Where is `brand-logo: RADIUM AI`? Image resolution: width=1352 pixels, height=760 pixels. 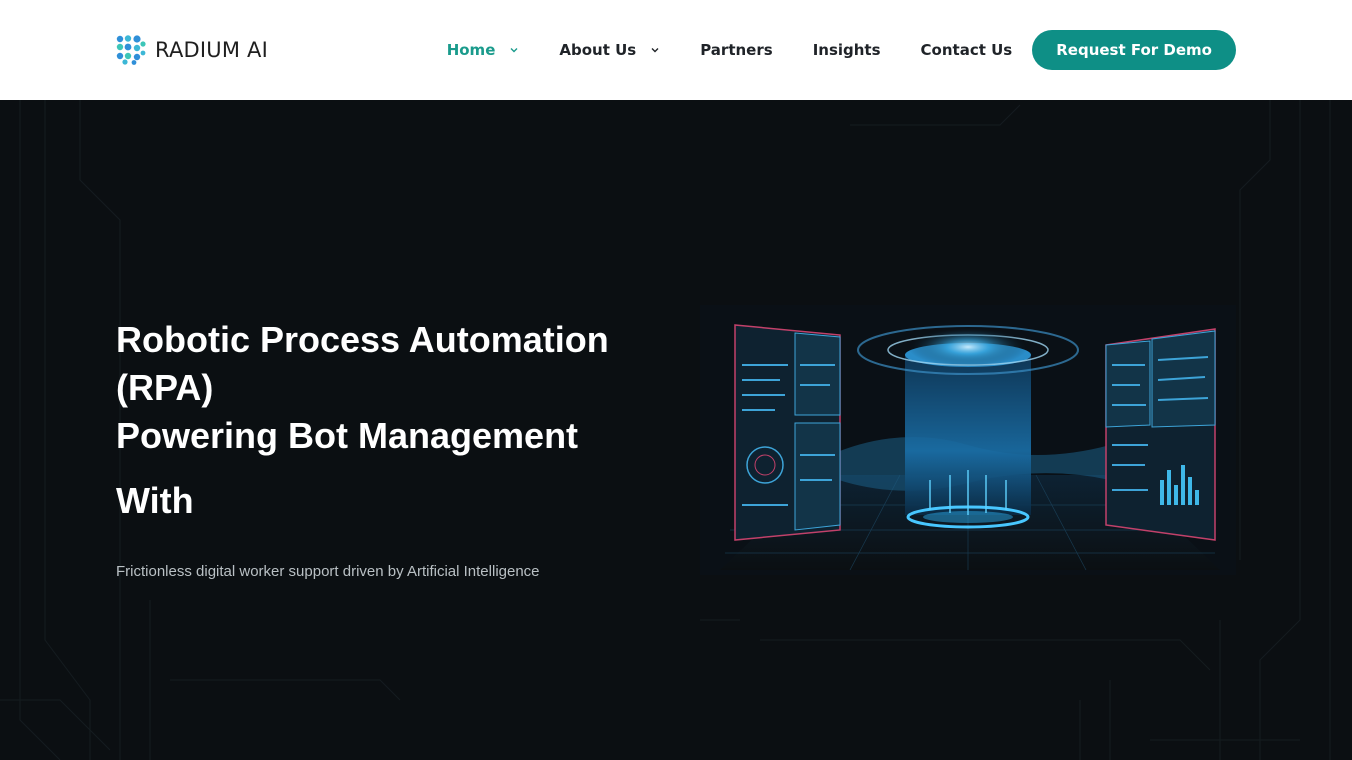
brand-logo: RADIUM AI is located at coordinates (192, 50).